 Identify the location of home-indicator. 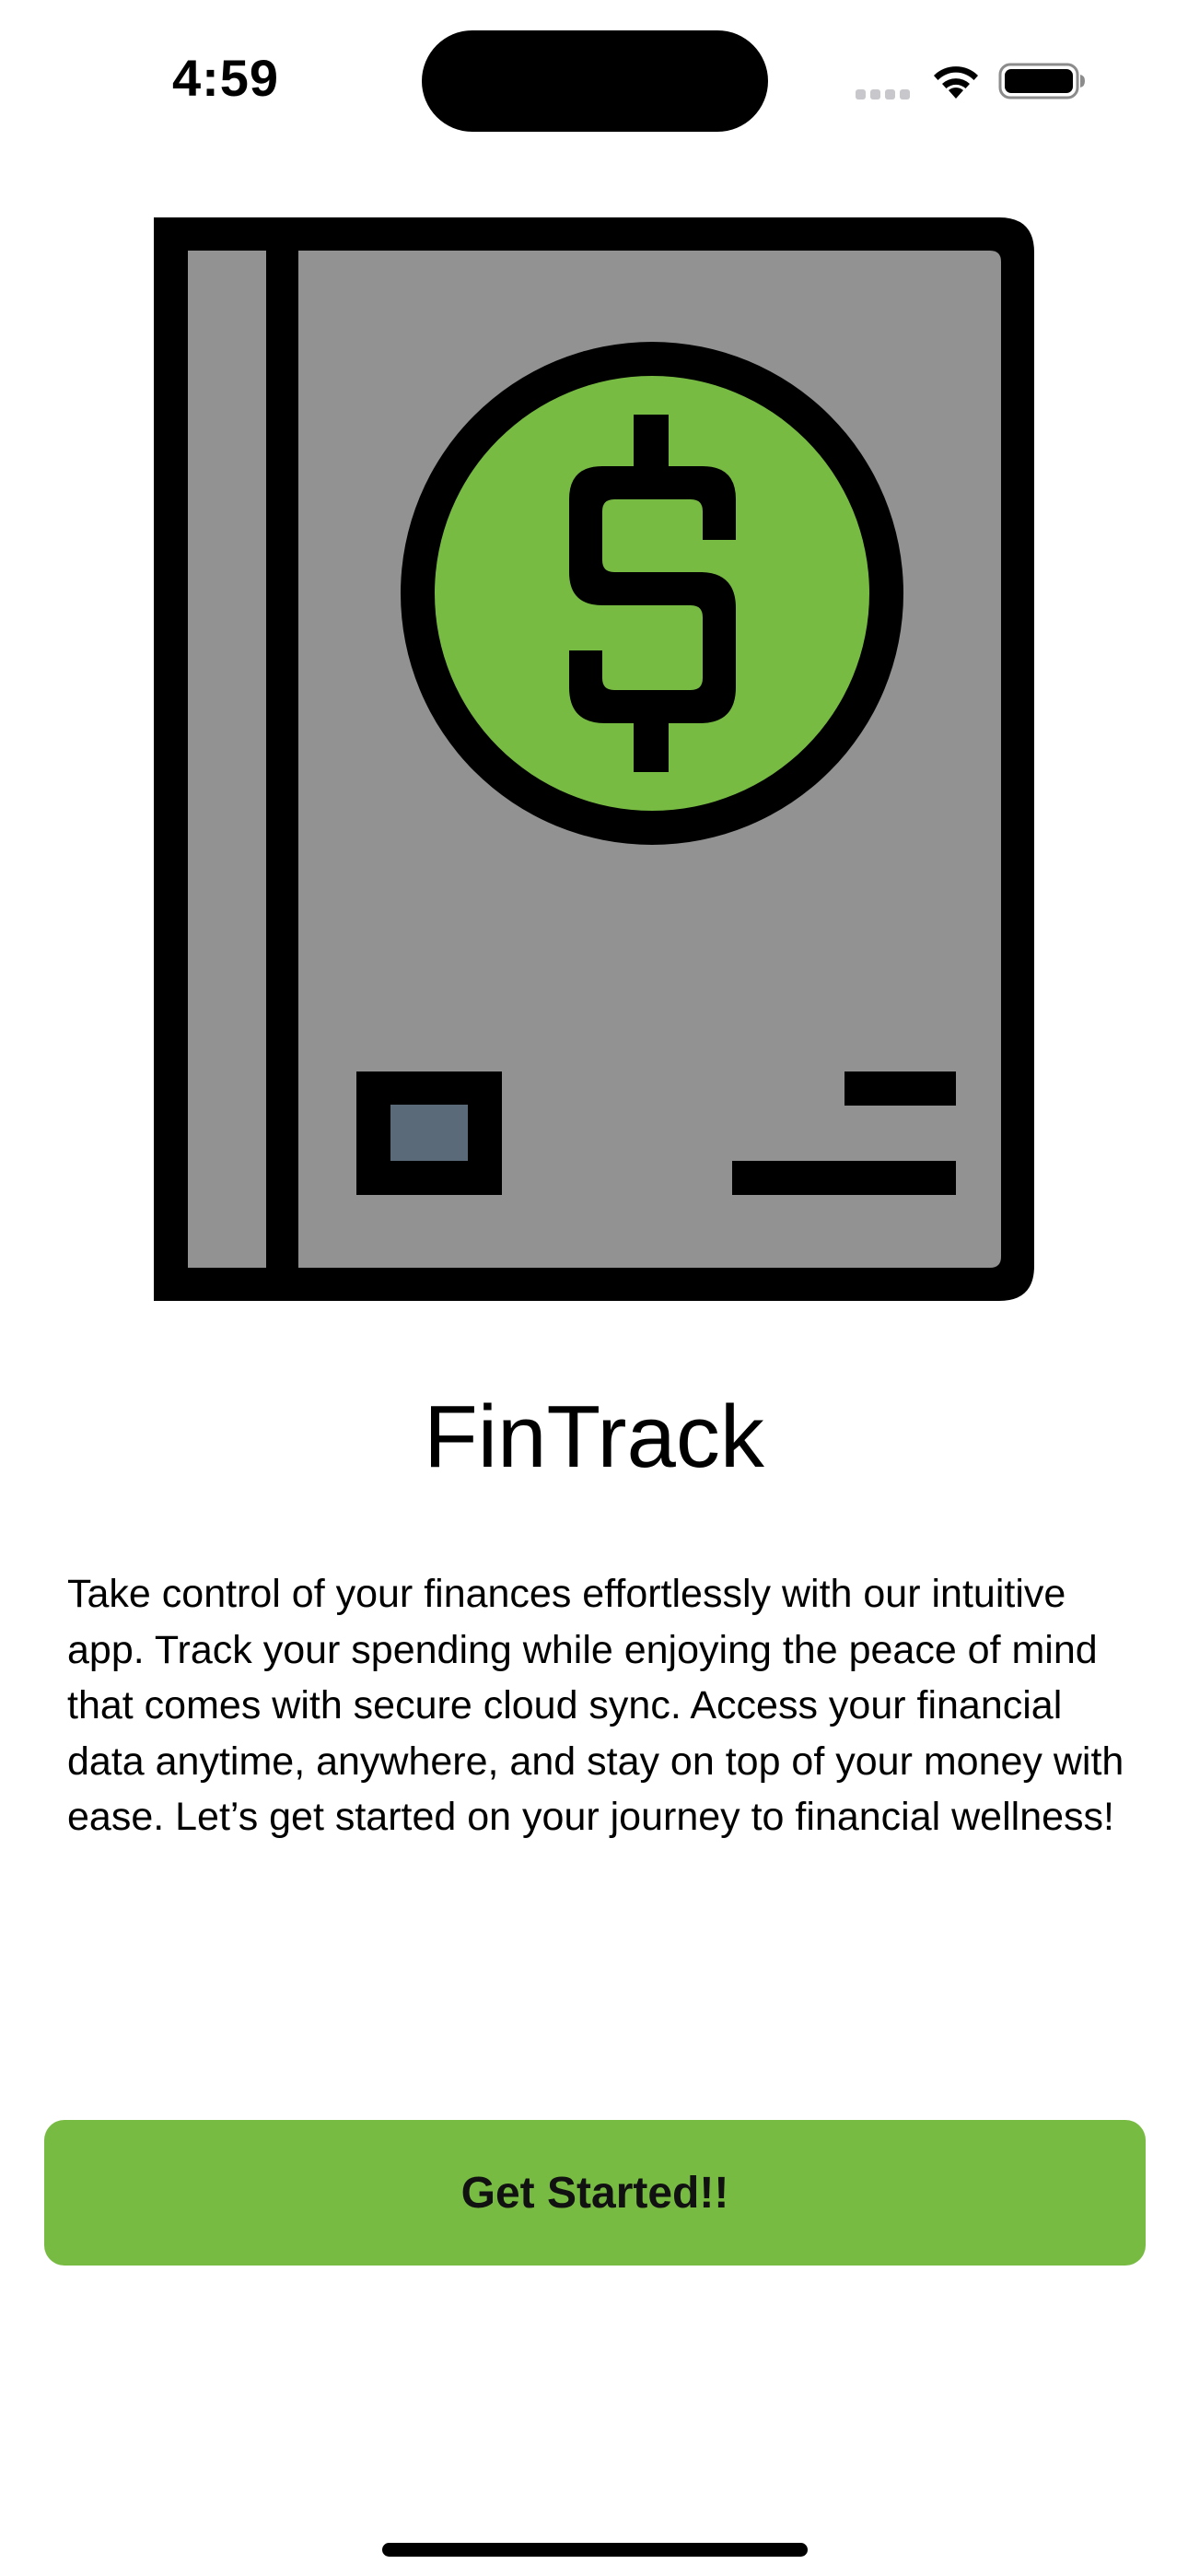
(595, 2550).